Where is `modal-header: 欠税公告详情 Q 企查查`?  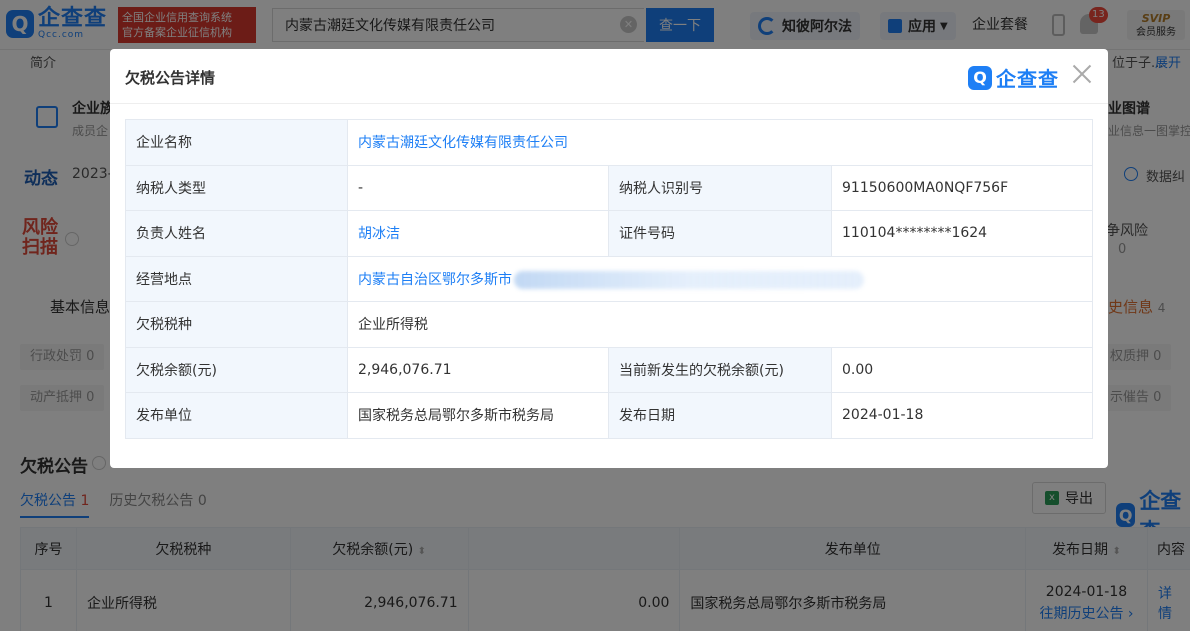 modal-header: 欠税公告详情 Q 企查查 is located at coordinates (609, 76).